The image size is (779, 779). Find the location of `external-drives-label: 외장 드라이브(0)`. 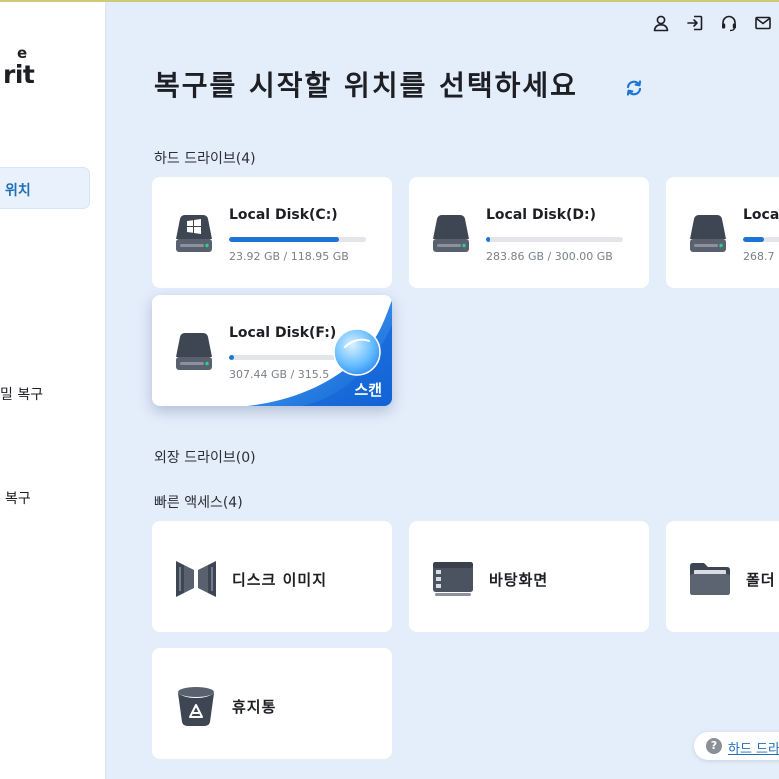

external-drives-label: 외장 드라이브(0) is located at coordinates (205, 458).